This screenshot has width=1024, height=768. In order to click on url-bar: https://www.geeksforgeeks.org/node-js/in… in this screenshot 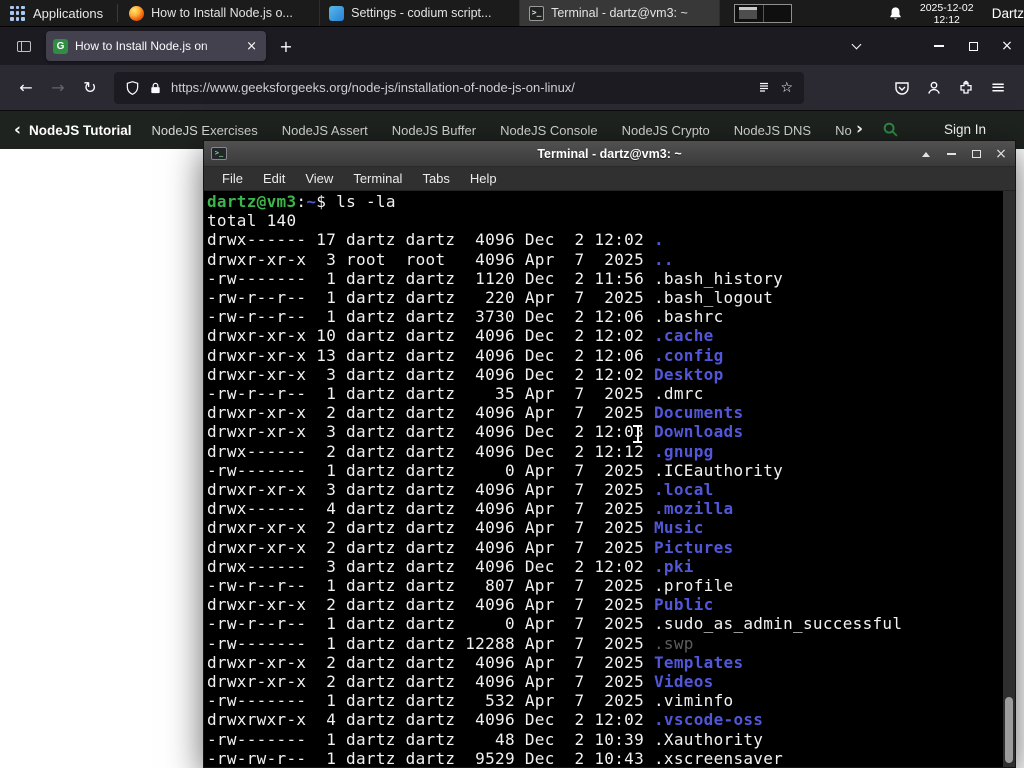, I will do `click(459, 87)`.